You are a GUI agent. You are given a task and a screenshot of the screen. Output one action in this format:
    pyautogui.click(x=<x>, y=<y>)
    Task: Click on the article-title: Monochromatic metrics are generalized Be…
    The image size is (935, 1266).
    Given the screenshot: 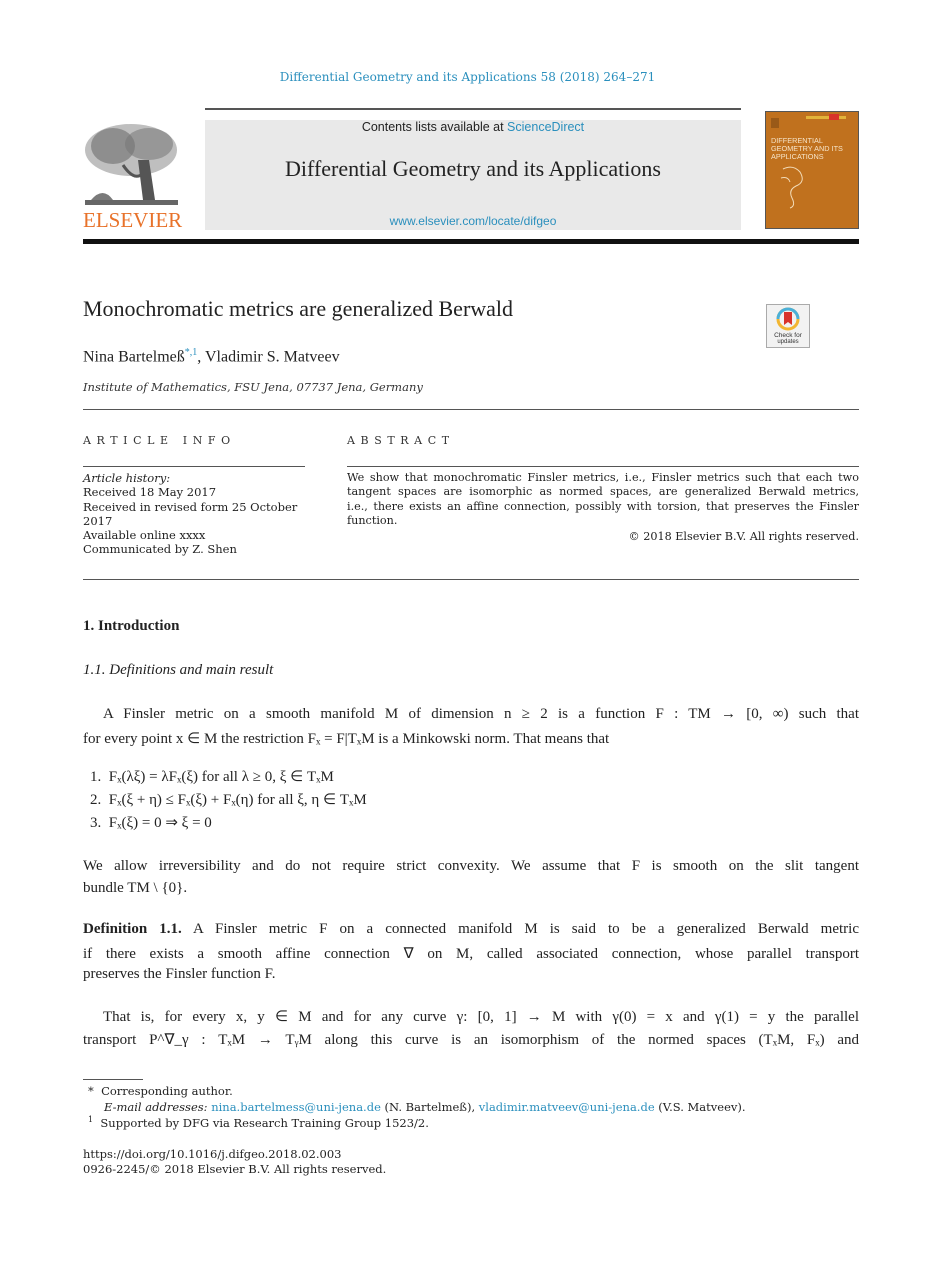 What is the action you would take?
    pyautogui.click(x=298, y=308)
    